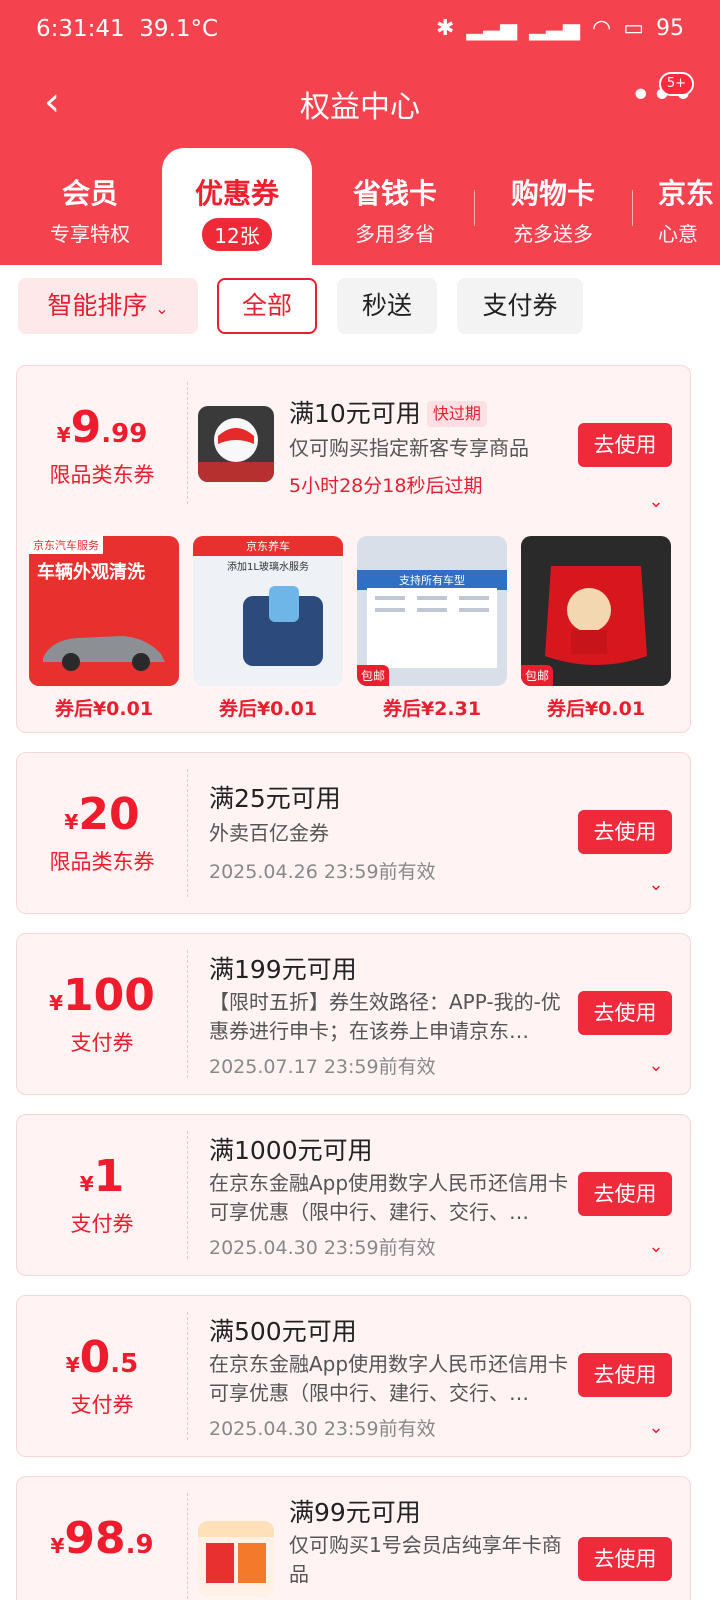 Image resolution: width=720 pixels, height=1600 pixels. What do you see at coordinates (456, 414) in the screenshot?
I see `expiring-tag: 快过期` at bounding box center [456, 414].